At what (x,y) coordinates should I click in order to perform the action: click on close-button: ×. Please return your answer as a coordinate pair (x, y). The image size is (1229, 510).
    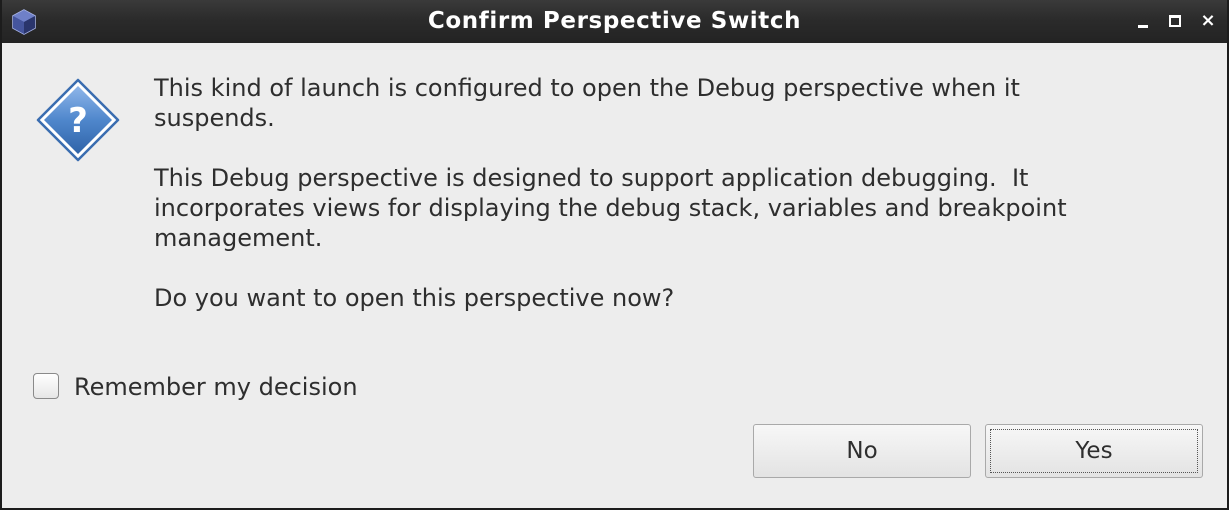
    Looking at the image, I should click on (1208, 21).